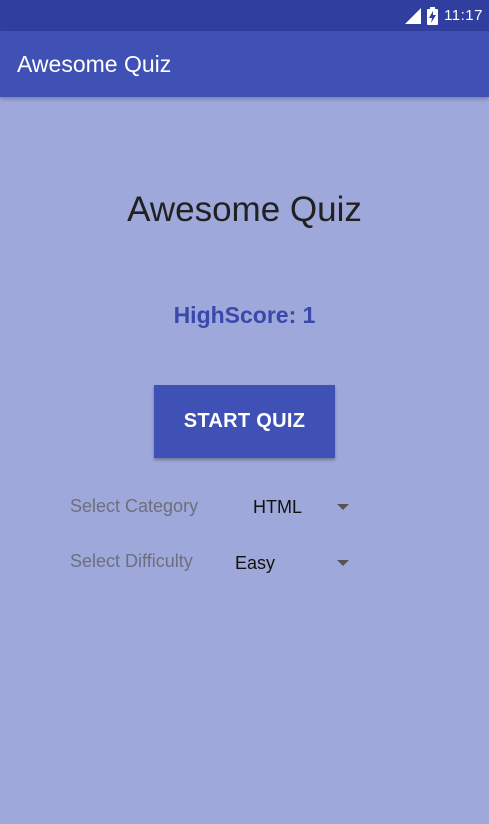 This screenshot has height=824, width=489. What do you see at coordinates (94, 63) in the screenshot?
I see `app-bar-title: Awesome Quiz` at bounding box center [94, 63].